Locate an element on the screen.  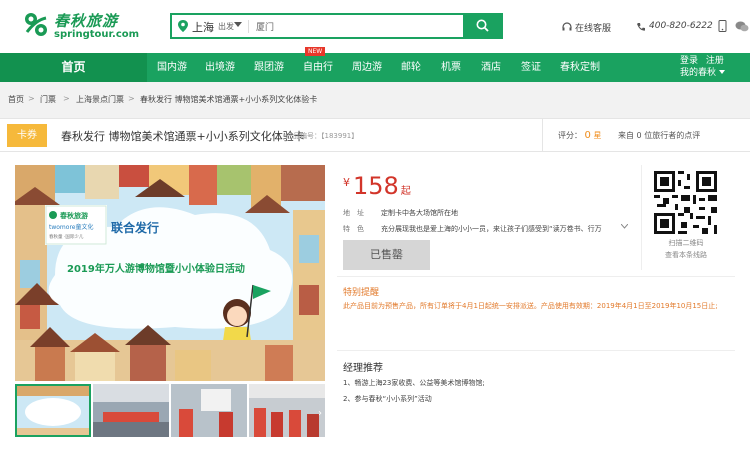
hero-brand1: 春秋旅游 is located at coordinates (73, 215).